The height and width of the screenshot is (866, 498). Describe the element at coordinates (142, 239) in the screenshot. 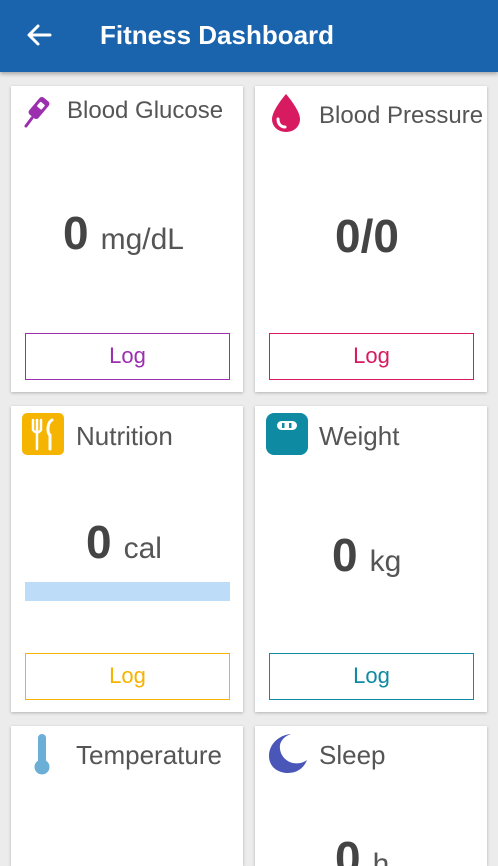

I see `value-unit: mg/dL` at that location.